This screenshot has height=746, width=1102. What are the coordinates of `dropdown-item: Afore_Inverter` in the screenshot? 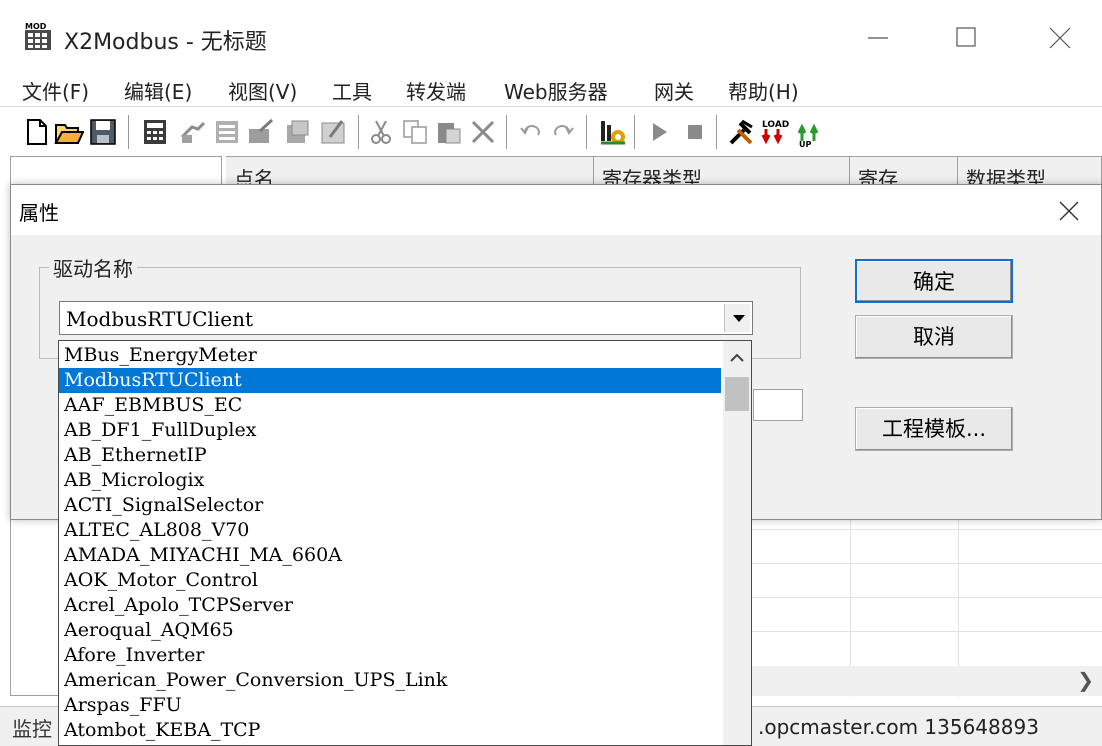 It's located at (390, 655).